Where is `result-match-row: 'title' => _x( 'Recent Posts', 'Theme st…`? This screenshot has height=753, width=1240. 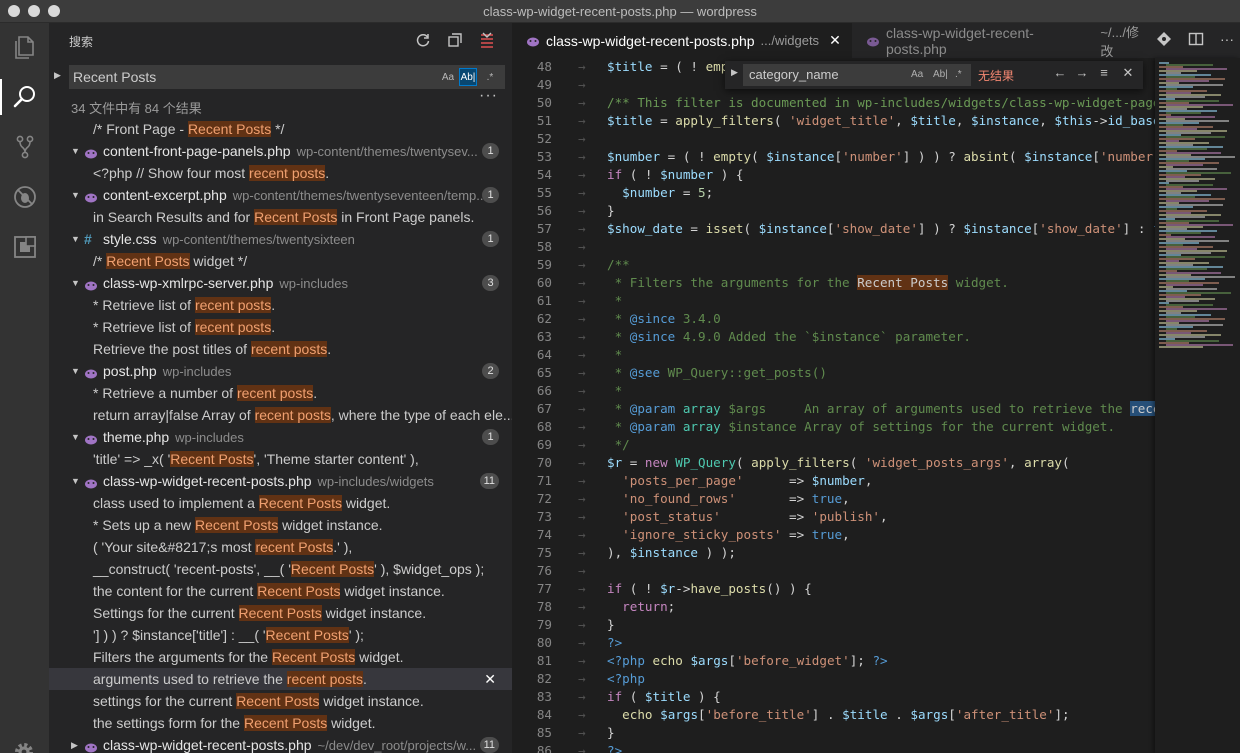 result-match-row: 'title' => _x( 'Recent Posts', 'Theme st… is located at coordinates (280, 459).